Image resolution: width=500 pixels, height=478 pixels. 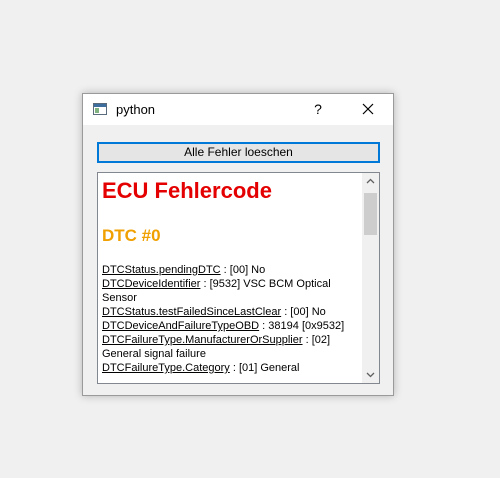 I want to click on window-title: python, so click(x=136, y=109).